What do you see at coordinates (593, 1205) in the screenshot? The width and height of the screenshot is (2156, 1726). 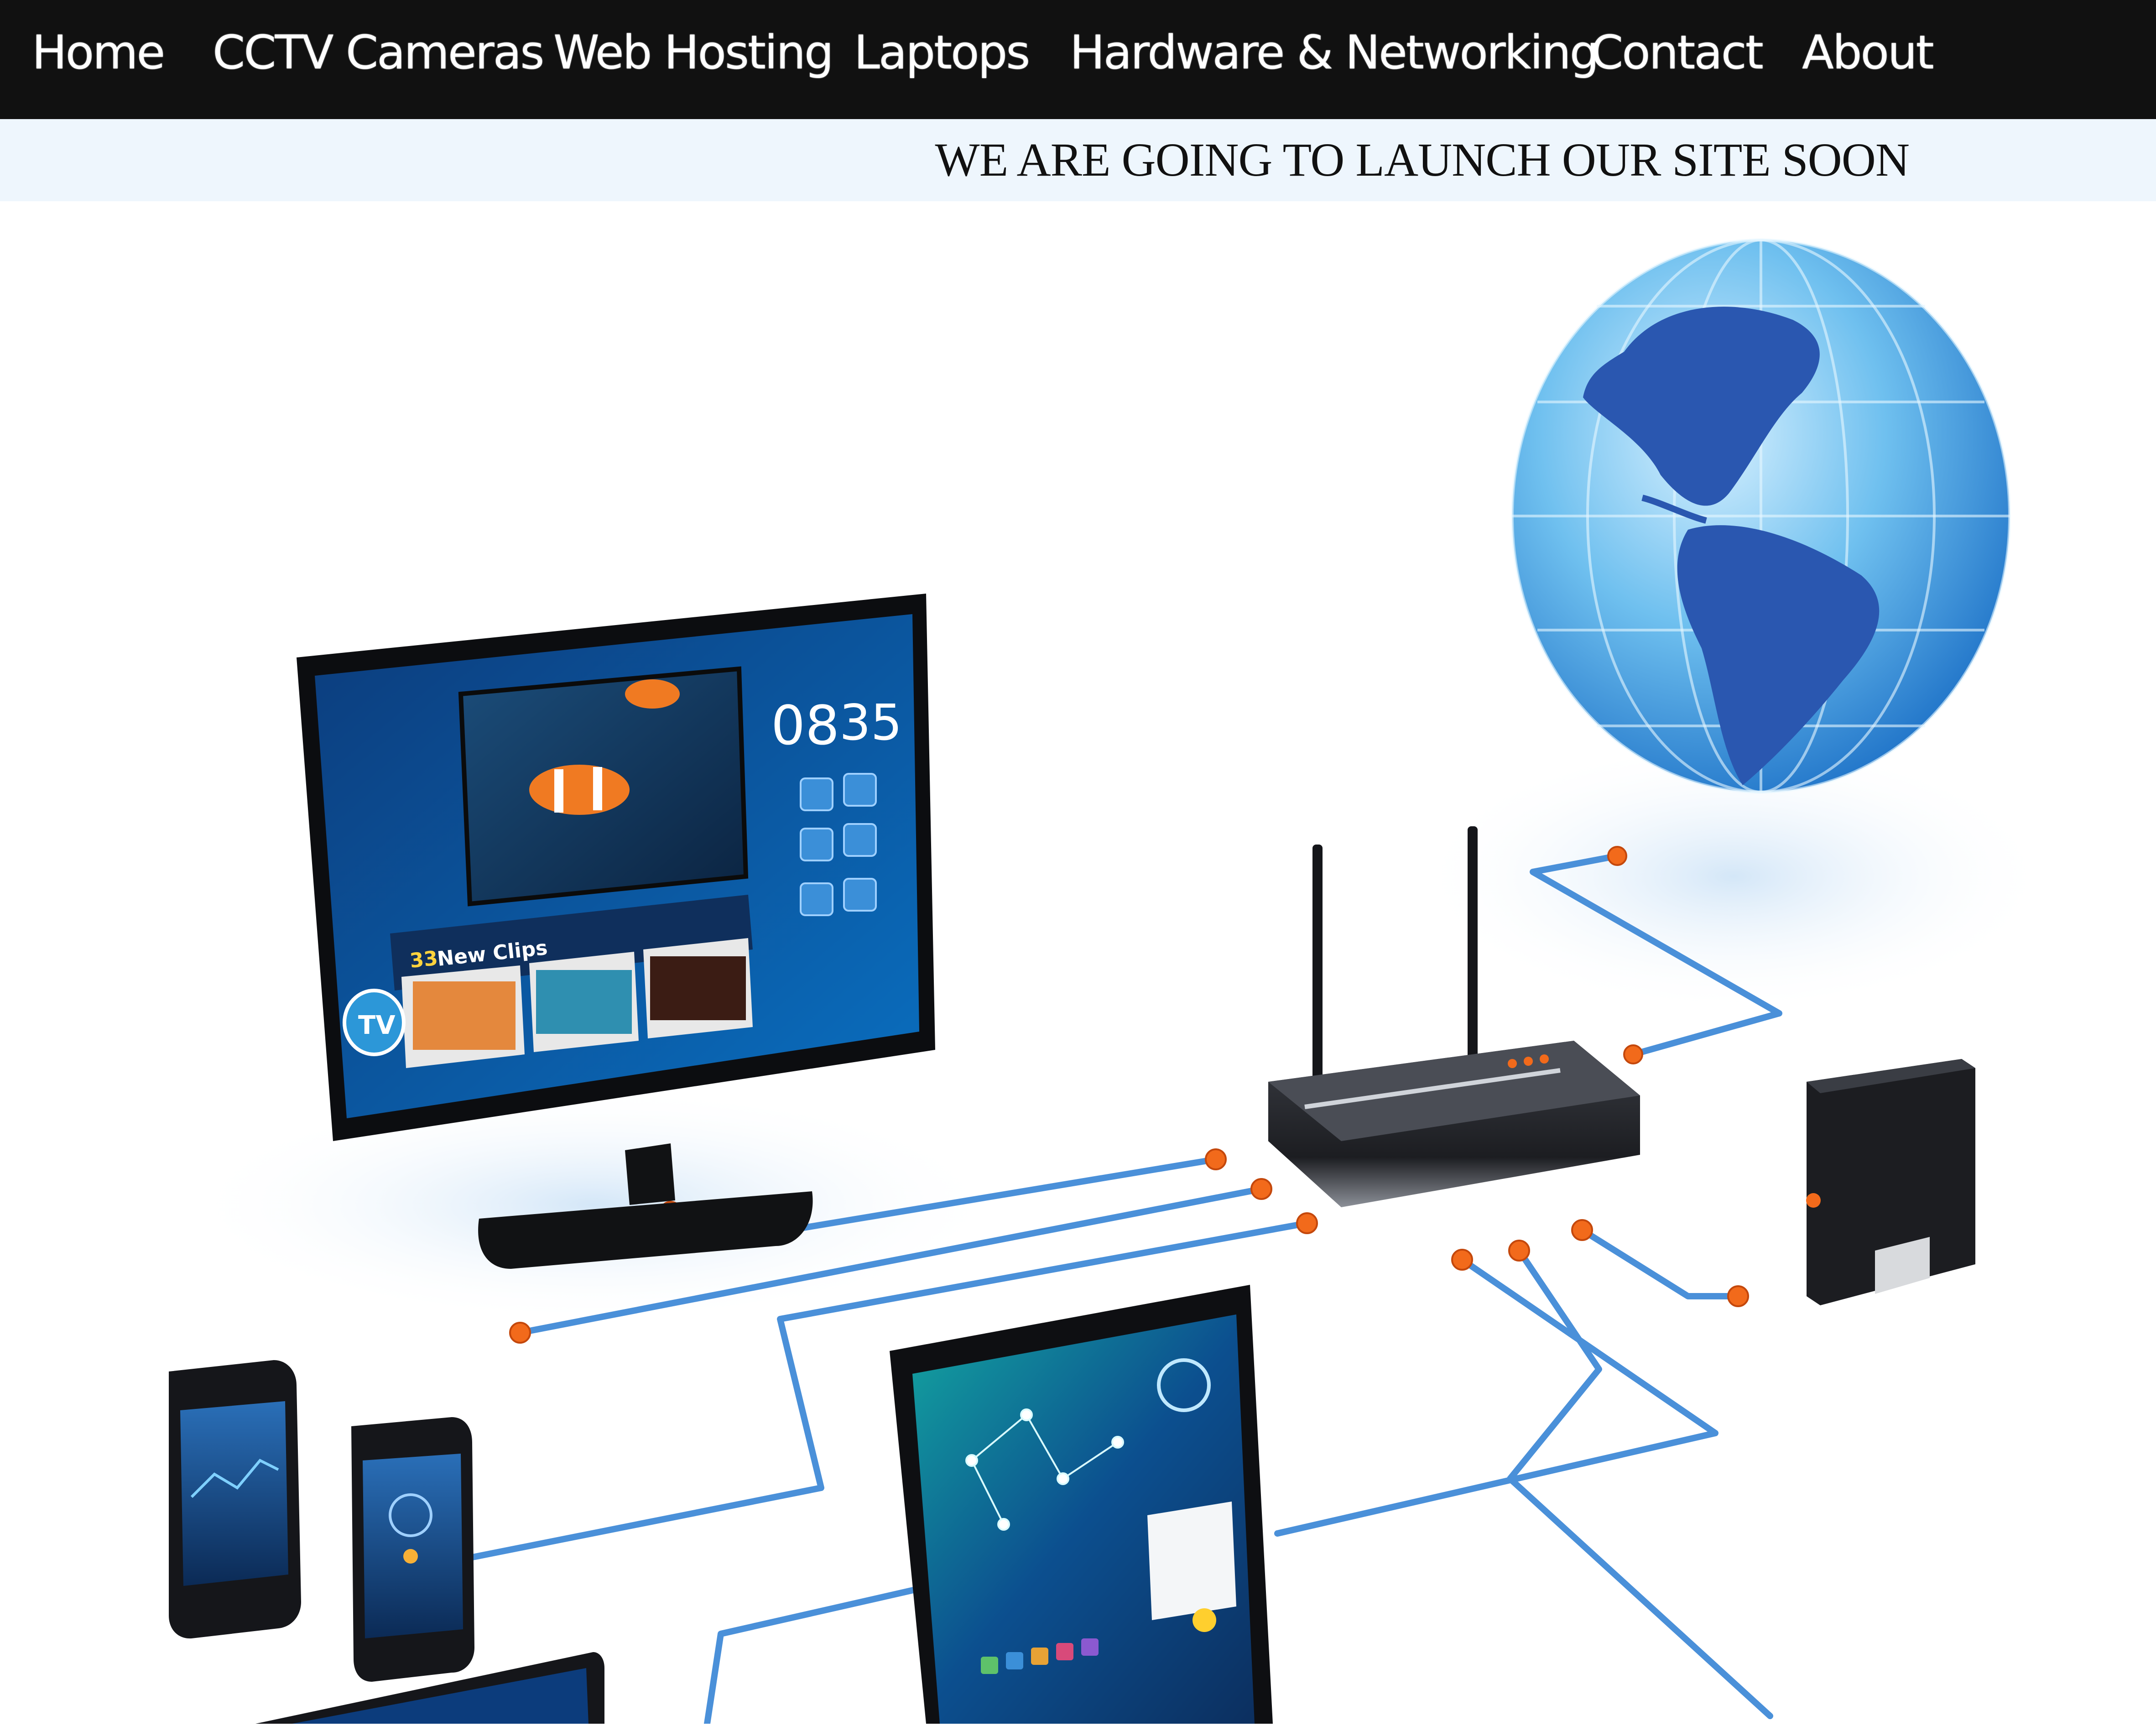 I see `tv-reflection` at bounding box center [593, 1205].